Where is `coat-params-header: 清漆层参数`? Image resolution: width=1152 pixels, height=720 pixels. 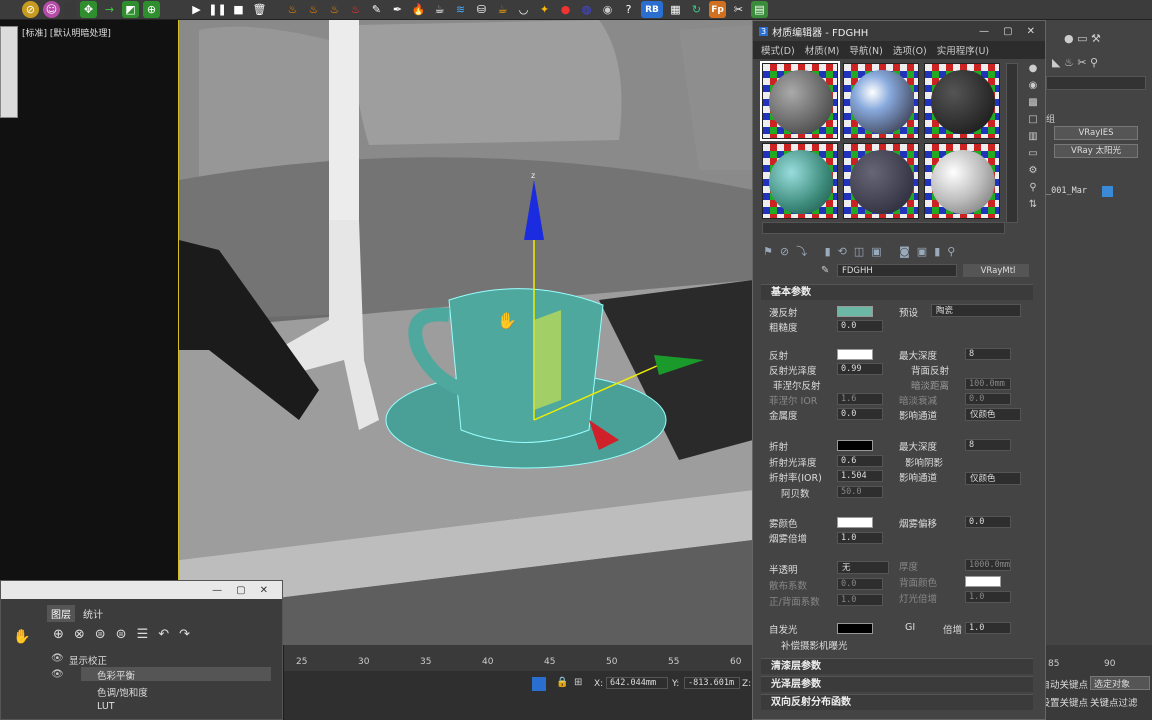
coat-params-header: 清漆层参数 is located at coordinates (897, 666).